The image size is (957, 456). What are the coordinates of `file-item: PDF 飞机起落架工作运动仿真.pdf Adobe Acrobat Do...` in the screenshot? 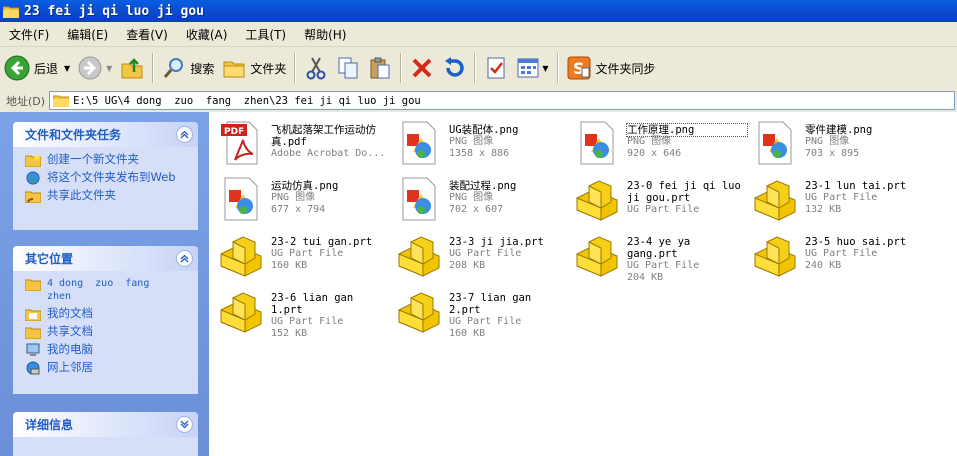 It's located at (302, 144).